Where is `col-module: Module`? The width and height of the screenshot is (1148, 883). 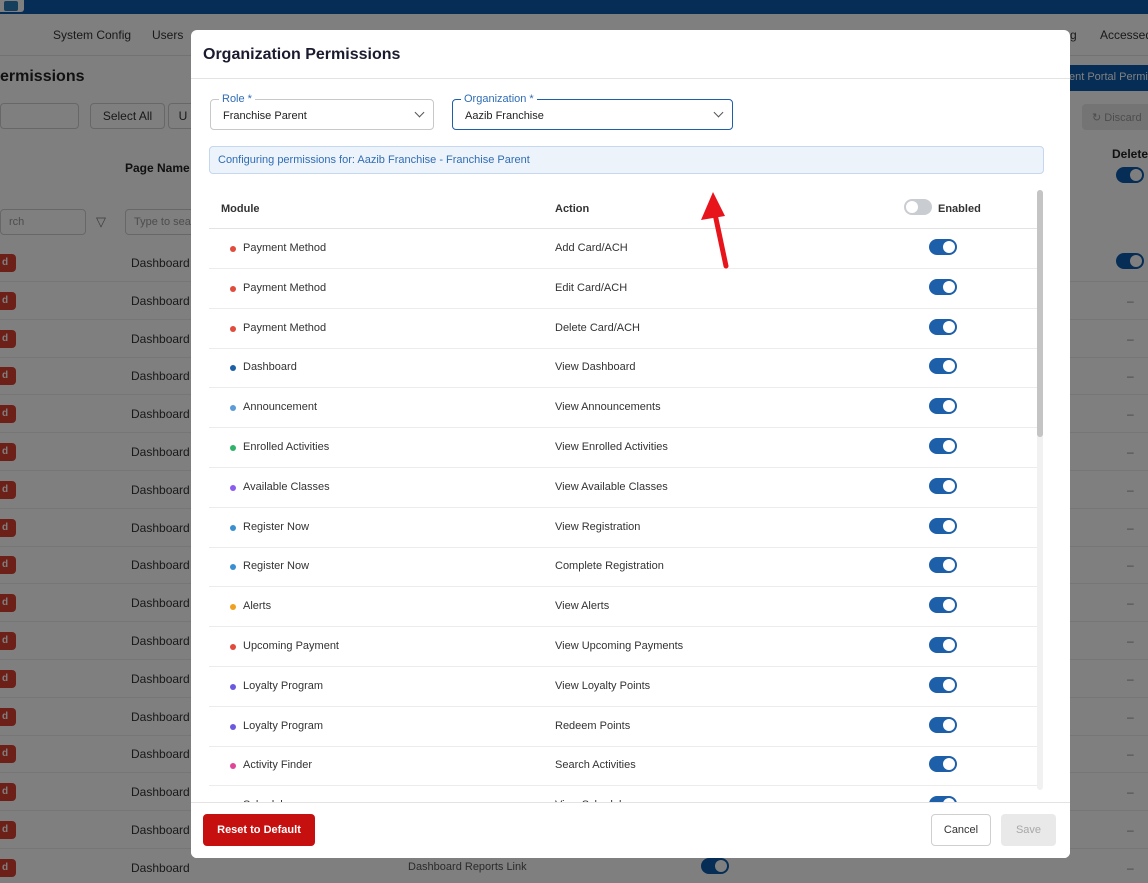
col-module: Module is located at coordinates (240, 209).